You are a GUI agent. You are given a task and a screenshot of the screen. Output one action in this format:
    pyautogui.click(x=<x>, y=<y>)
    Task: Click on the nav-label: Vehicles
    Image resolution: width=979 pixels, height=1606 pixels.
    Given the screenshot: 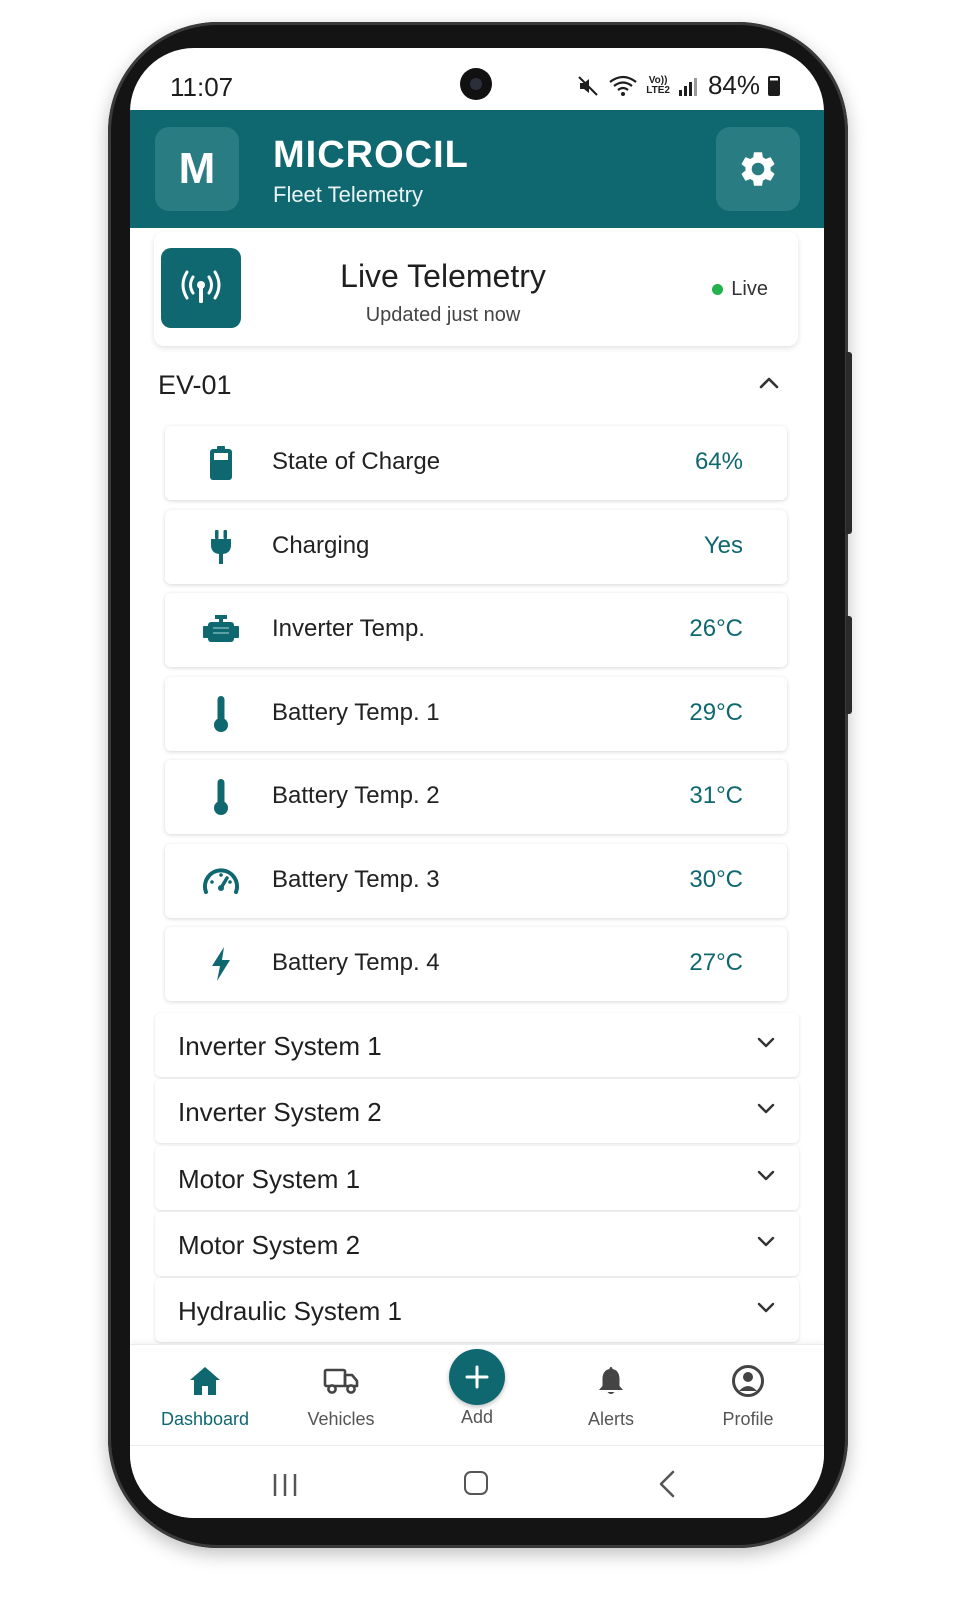 What is the action you would take?
    pyautogui.click(x=341, y=1419)
    